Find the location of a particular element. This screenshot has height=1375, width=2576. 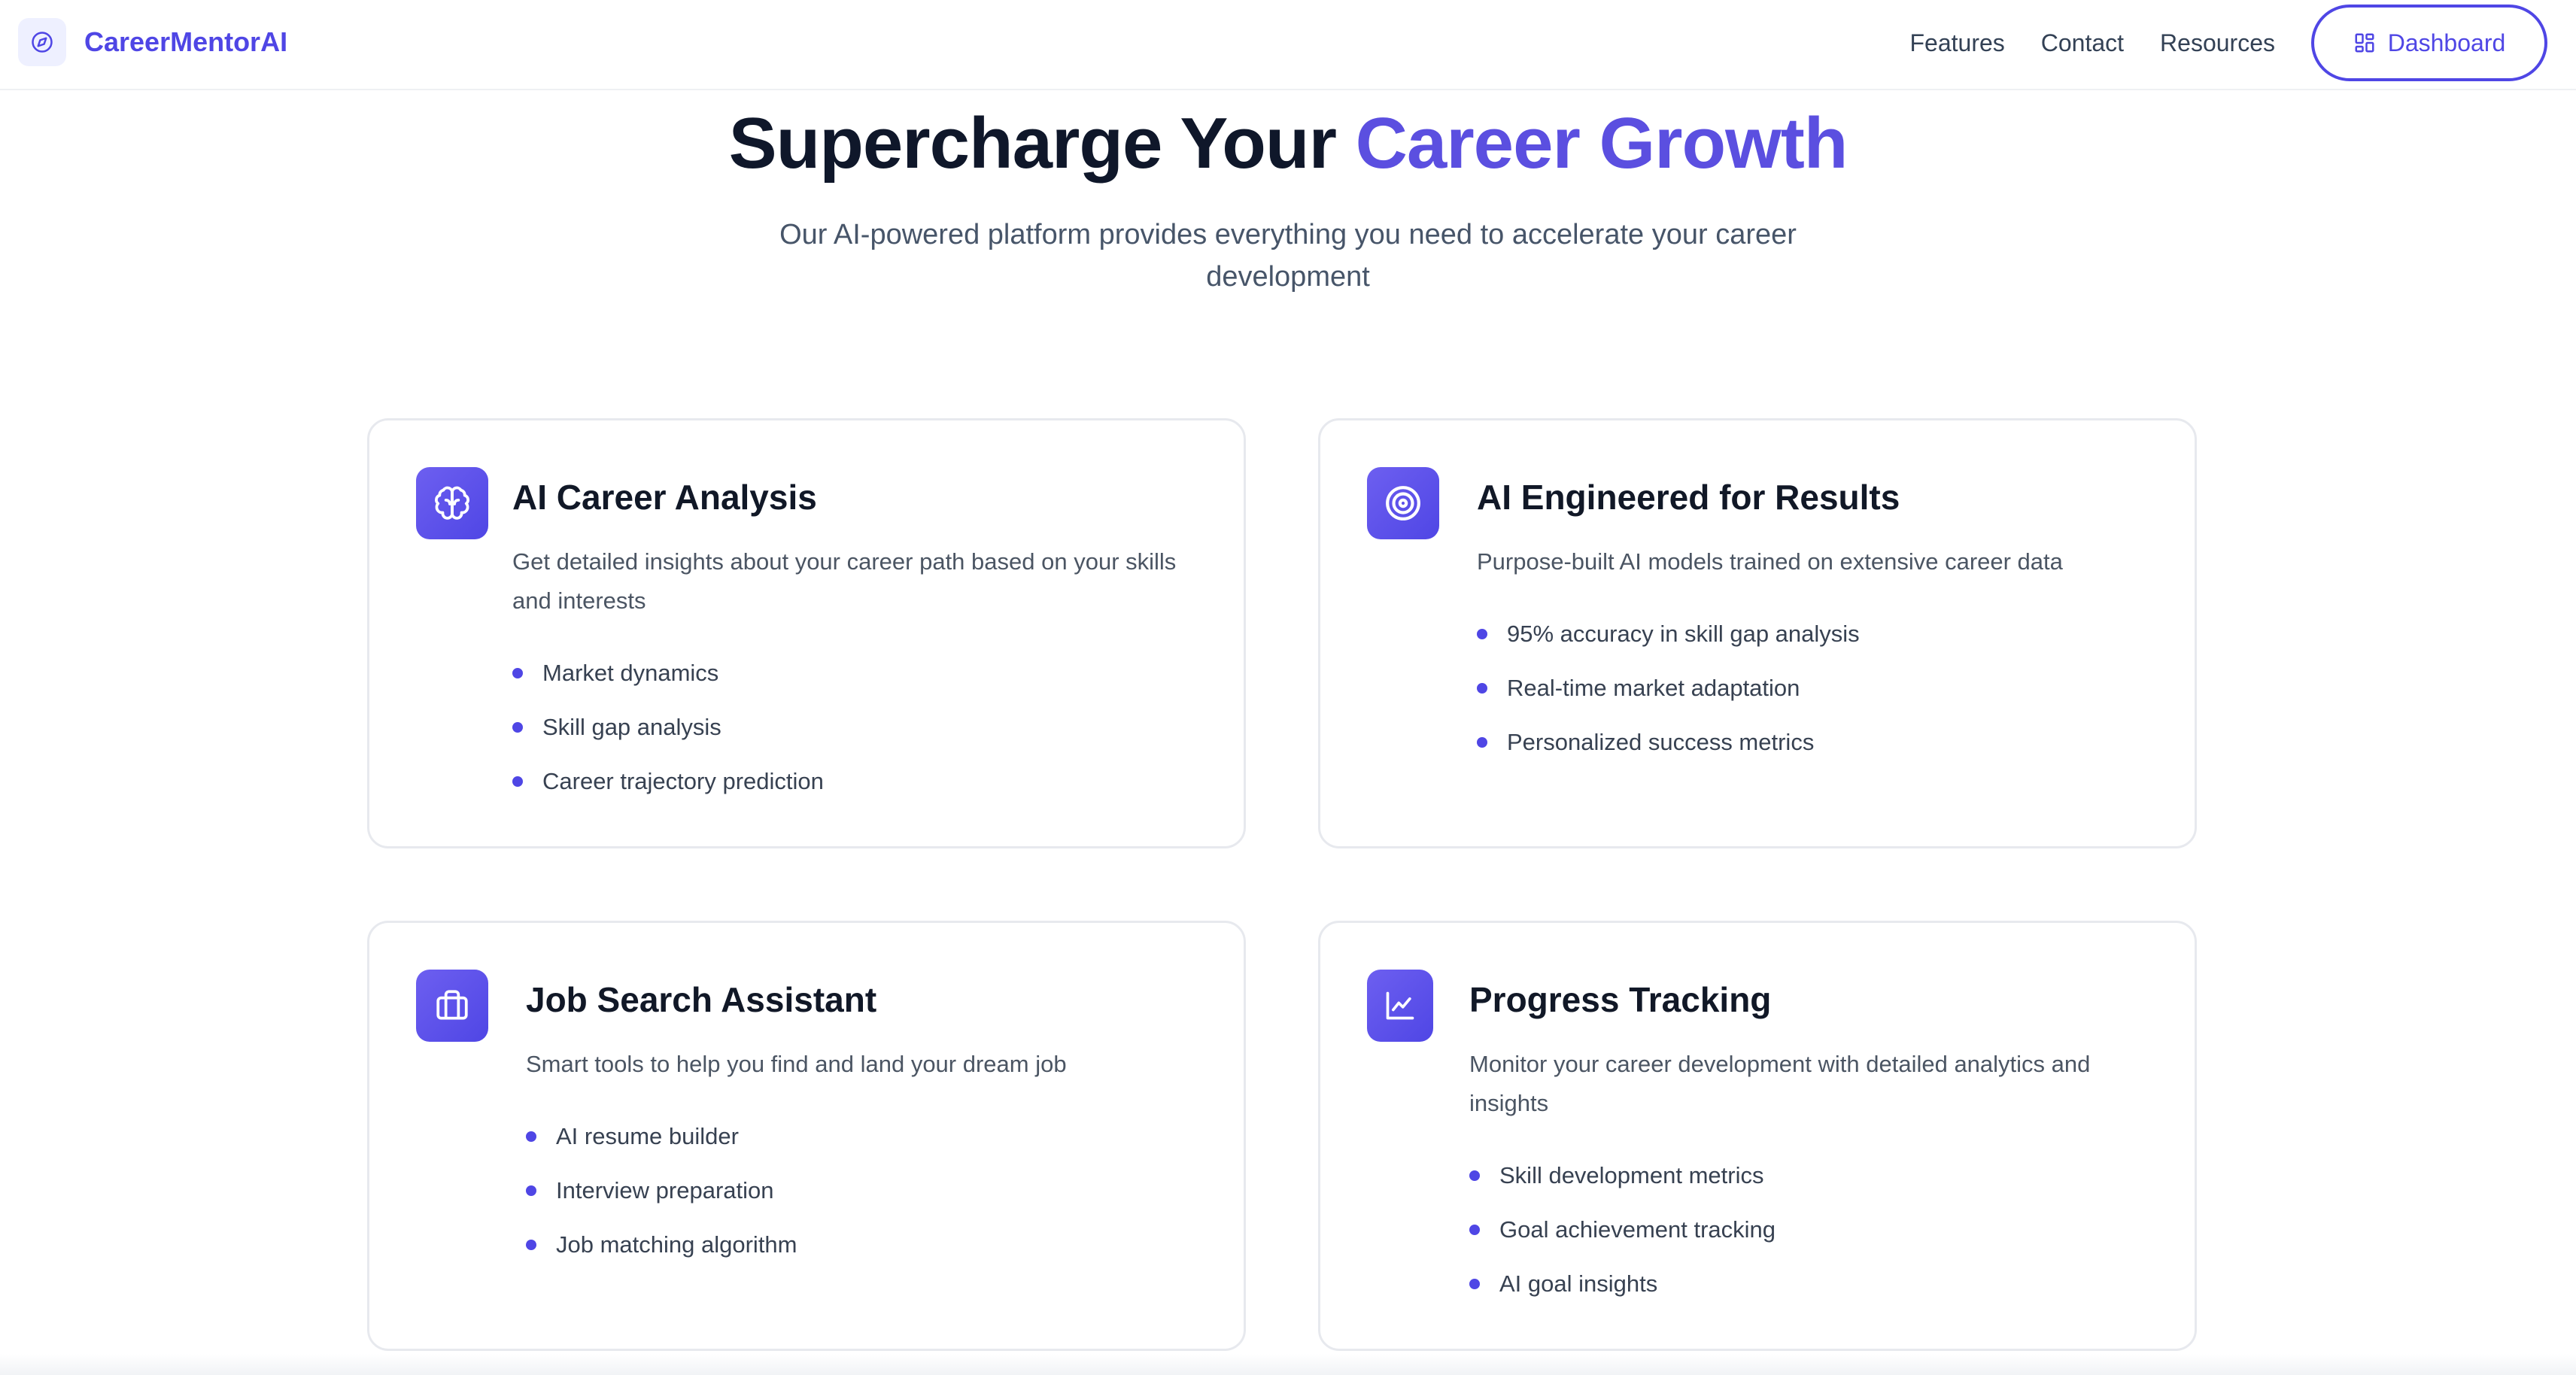

list-item-text: Skill gap analysis is located at coordinates (632, 727).